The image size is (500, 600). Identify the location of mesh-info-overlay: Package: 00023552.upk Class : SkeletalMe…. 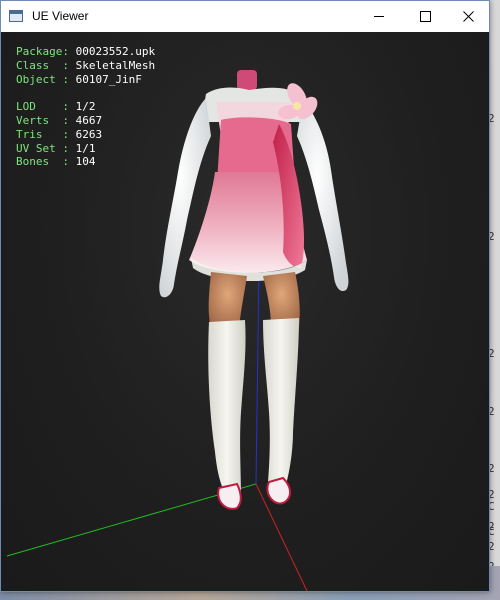
(85, 107).